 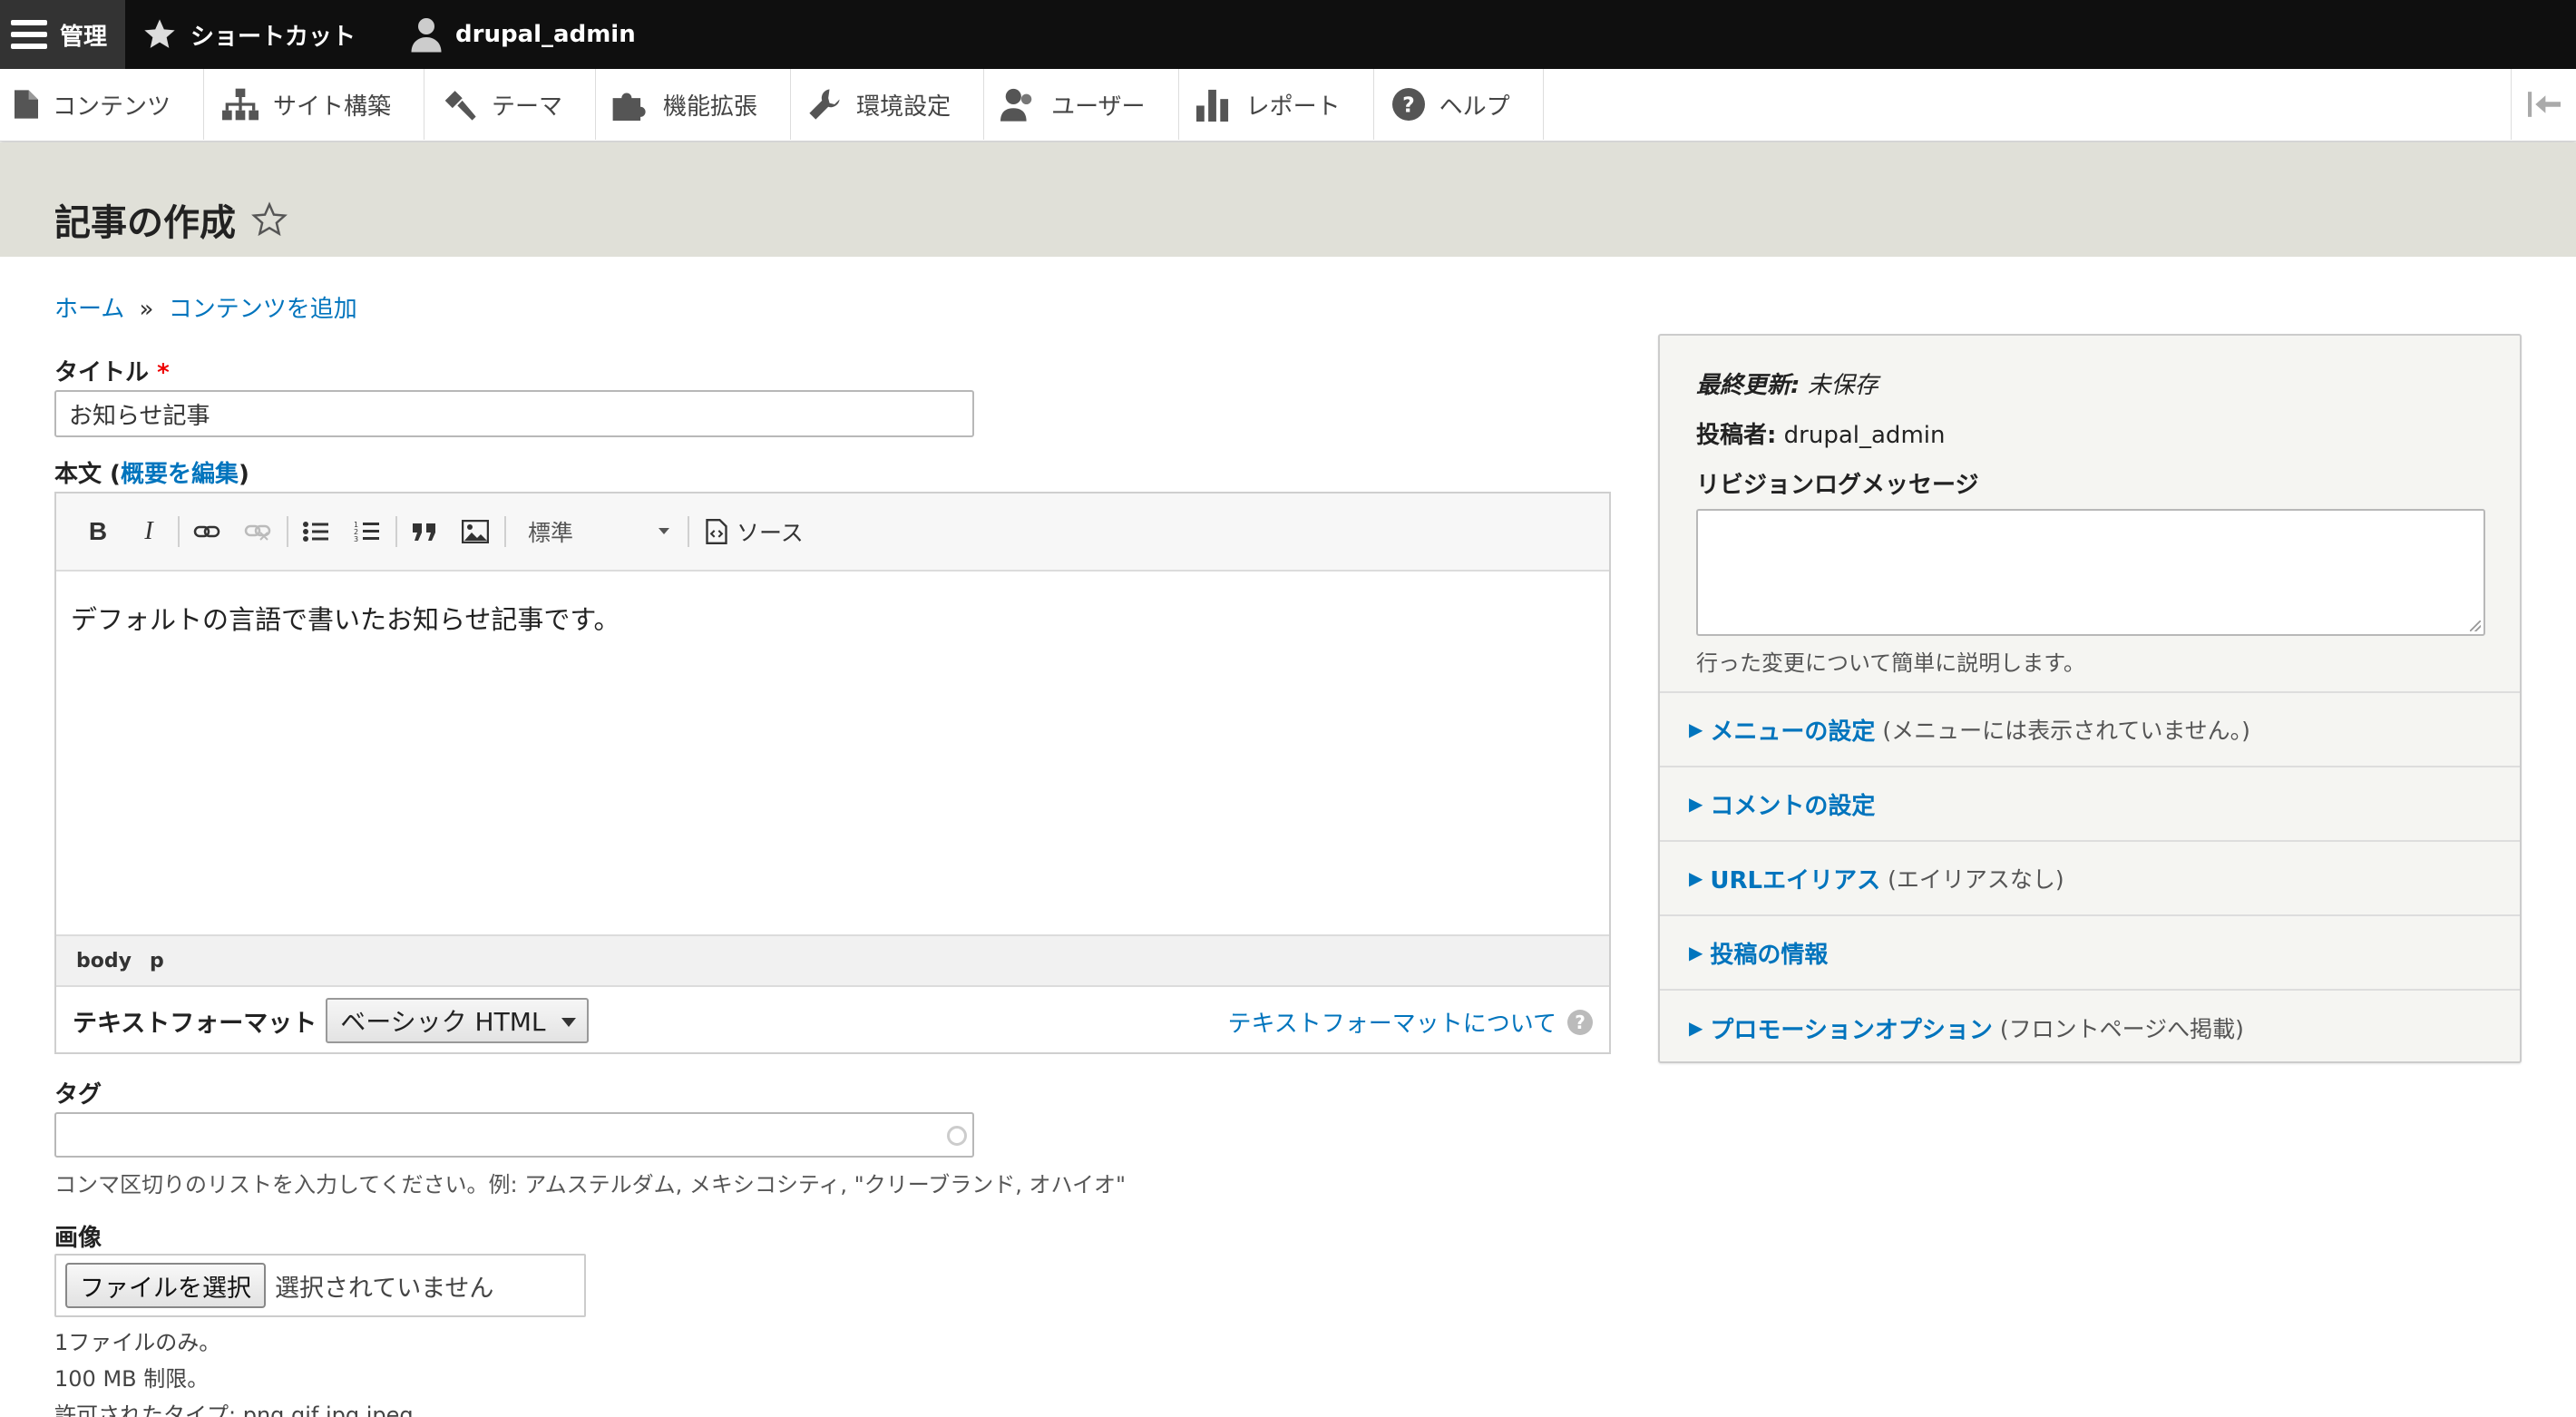 I want to click on blockquote-button, so click(x=424, y=531).